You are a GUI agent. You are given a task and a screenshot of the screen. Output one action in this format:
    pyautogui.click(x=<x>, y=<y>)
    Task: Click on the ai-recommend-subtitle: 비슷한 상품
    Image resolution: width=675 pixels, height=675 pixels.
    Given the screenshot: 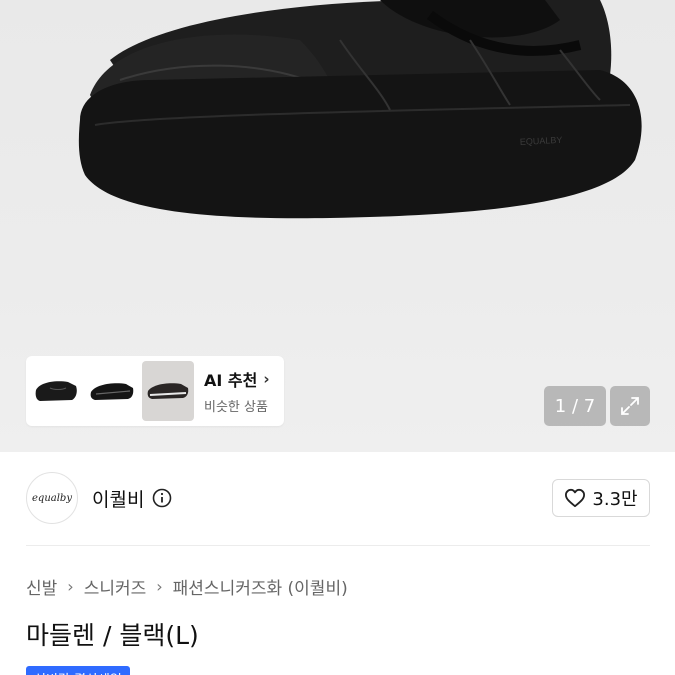 What is the action you would take?
    pyautogui.click(x=236, y=407)
    